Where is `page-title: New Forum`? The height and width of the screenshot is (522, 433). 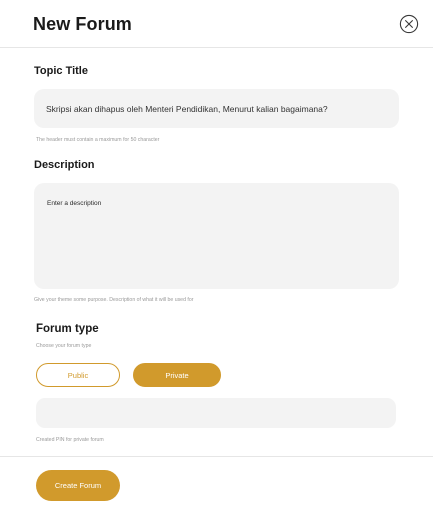
page-title: New Forum is located at coordinates (82, 24).